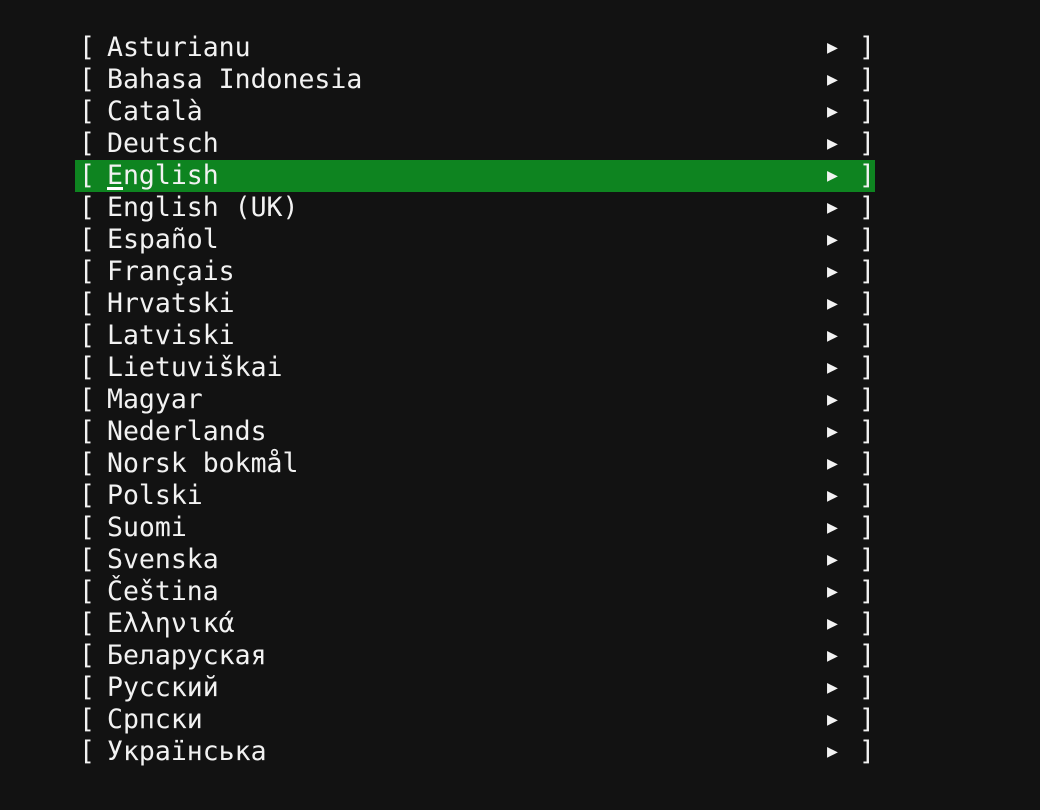  Describe the element at coordinates (475, 304) in the screenshot. I see `language-option: [Hrvatski ▶]` at that location.